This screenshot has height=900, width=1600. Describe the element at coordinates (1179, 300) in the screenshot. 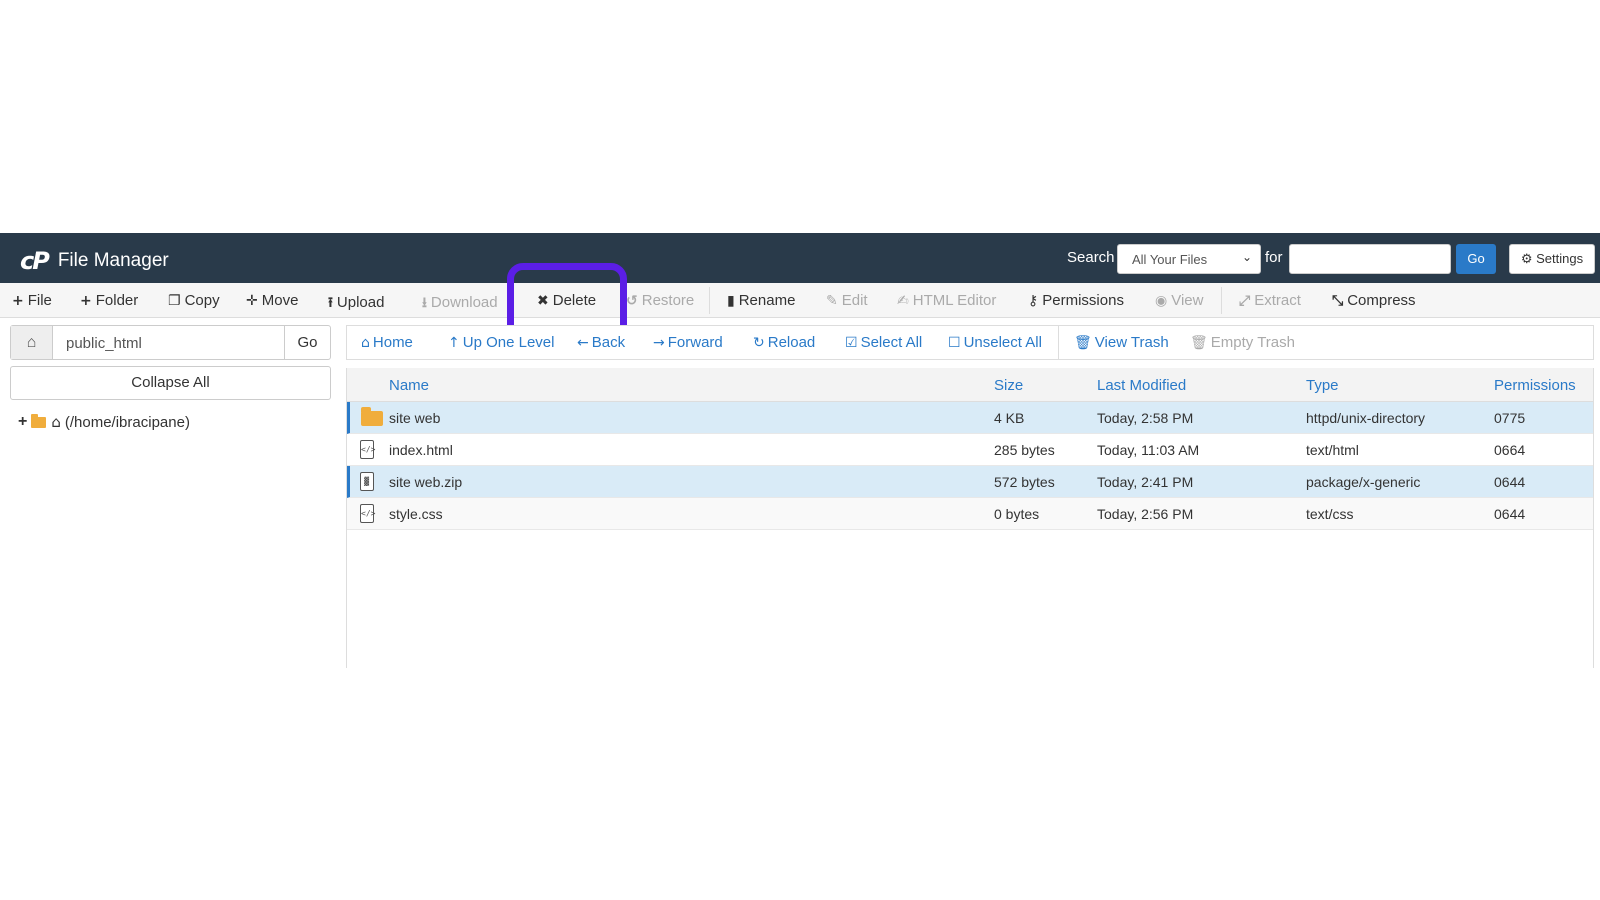

I see `view-button: ◉ View` at that location.